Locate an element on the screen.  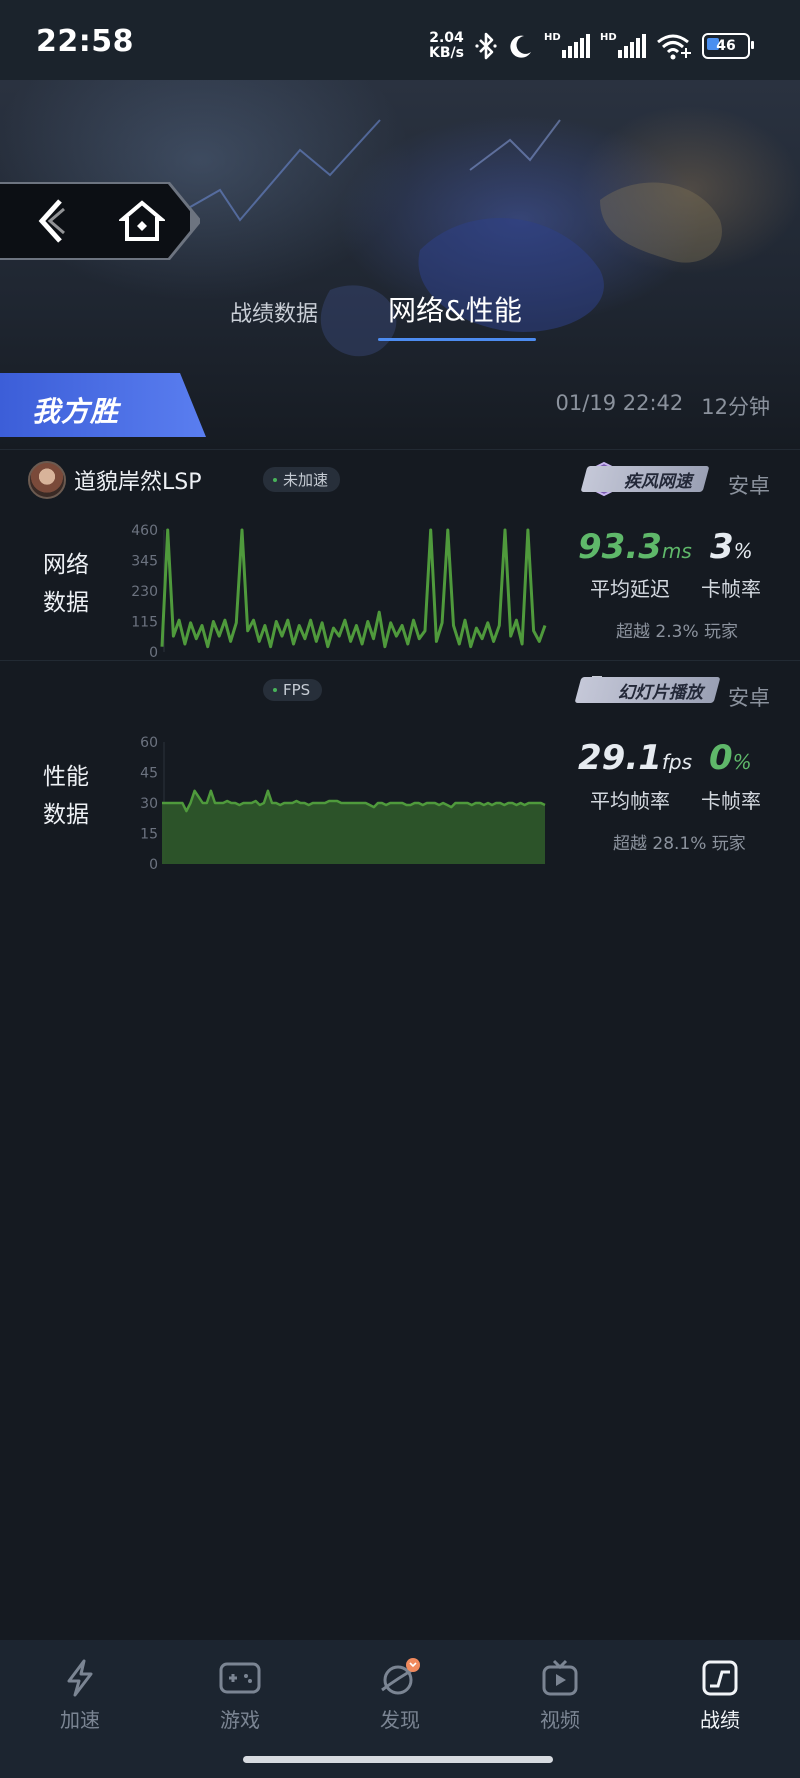
nav-tab-games: 游戏 is located at coordinates (240, 1694).